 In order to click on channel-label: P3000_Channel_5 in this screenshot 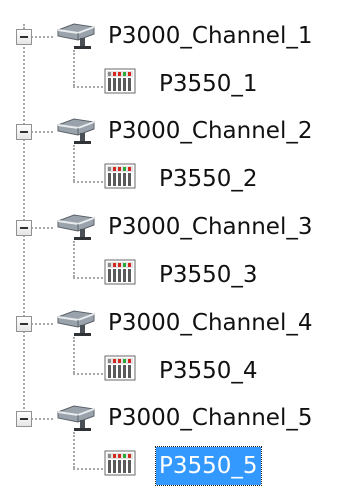, I will do `click(210, 418)`.